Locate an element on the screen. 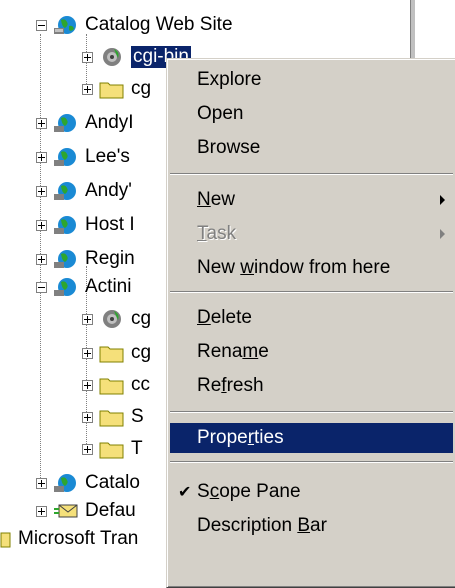 The height and width of the screenshot is (588, 455). menu-item-label: Open is located at coordinates (220, 113).